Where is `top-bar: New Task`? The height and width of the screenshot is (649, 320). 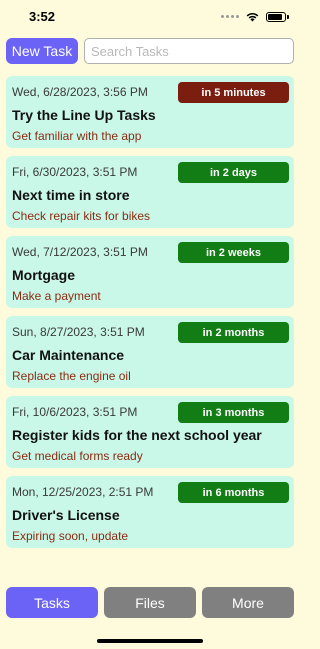 top-bar: New Task is located at coordinates (150, 51).